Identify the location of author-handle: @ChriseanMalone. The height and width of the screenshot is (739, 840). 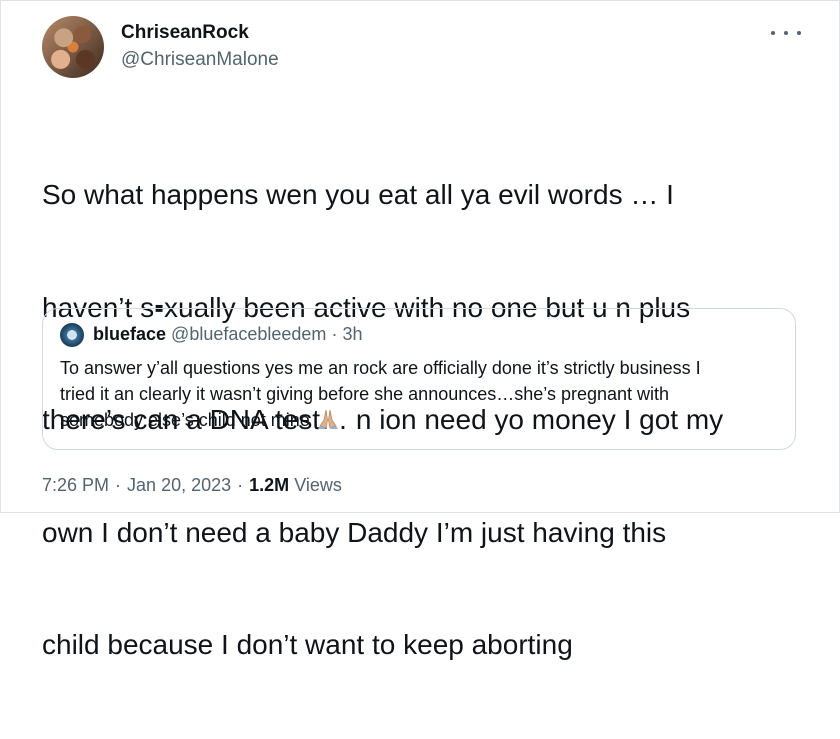
(200, 60).